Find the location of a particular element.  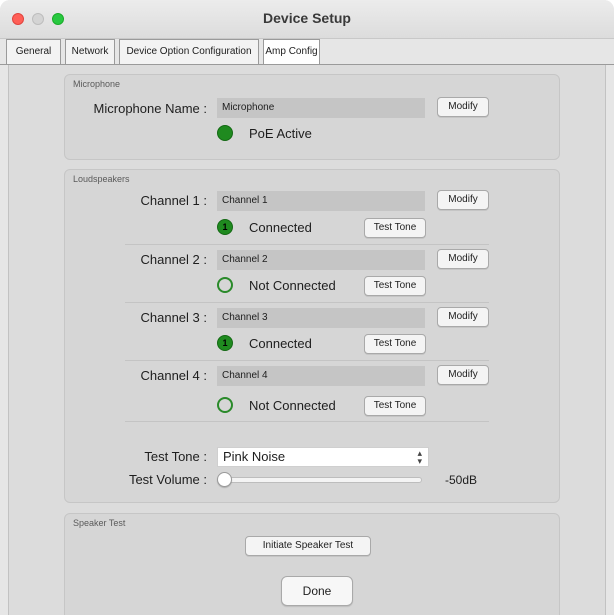

test-volume-slider-thumb is located at coordinates (224, 479).